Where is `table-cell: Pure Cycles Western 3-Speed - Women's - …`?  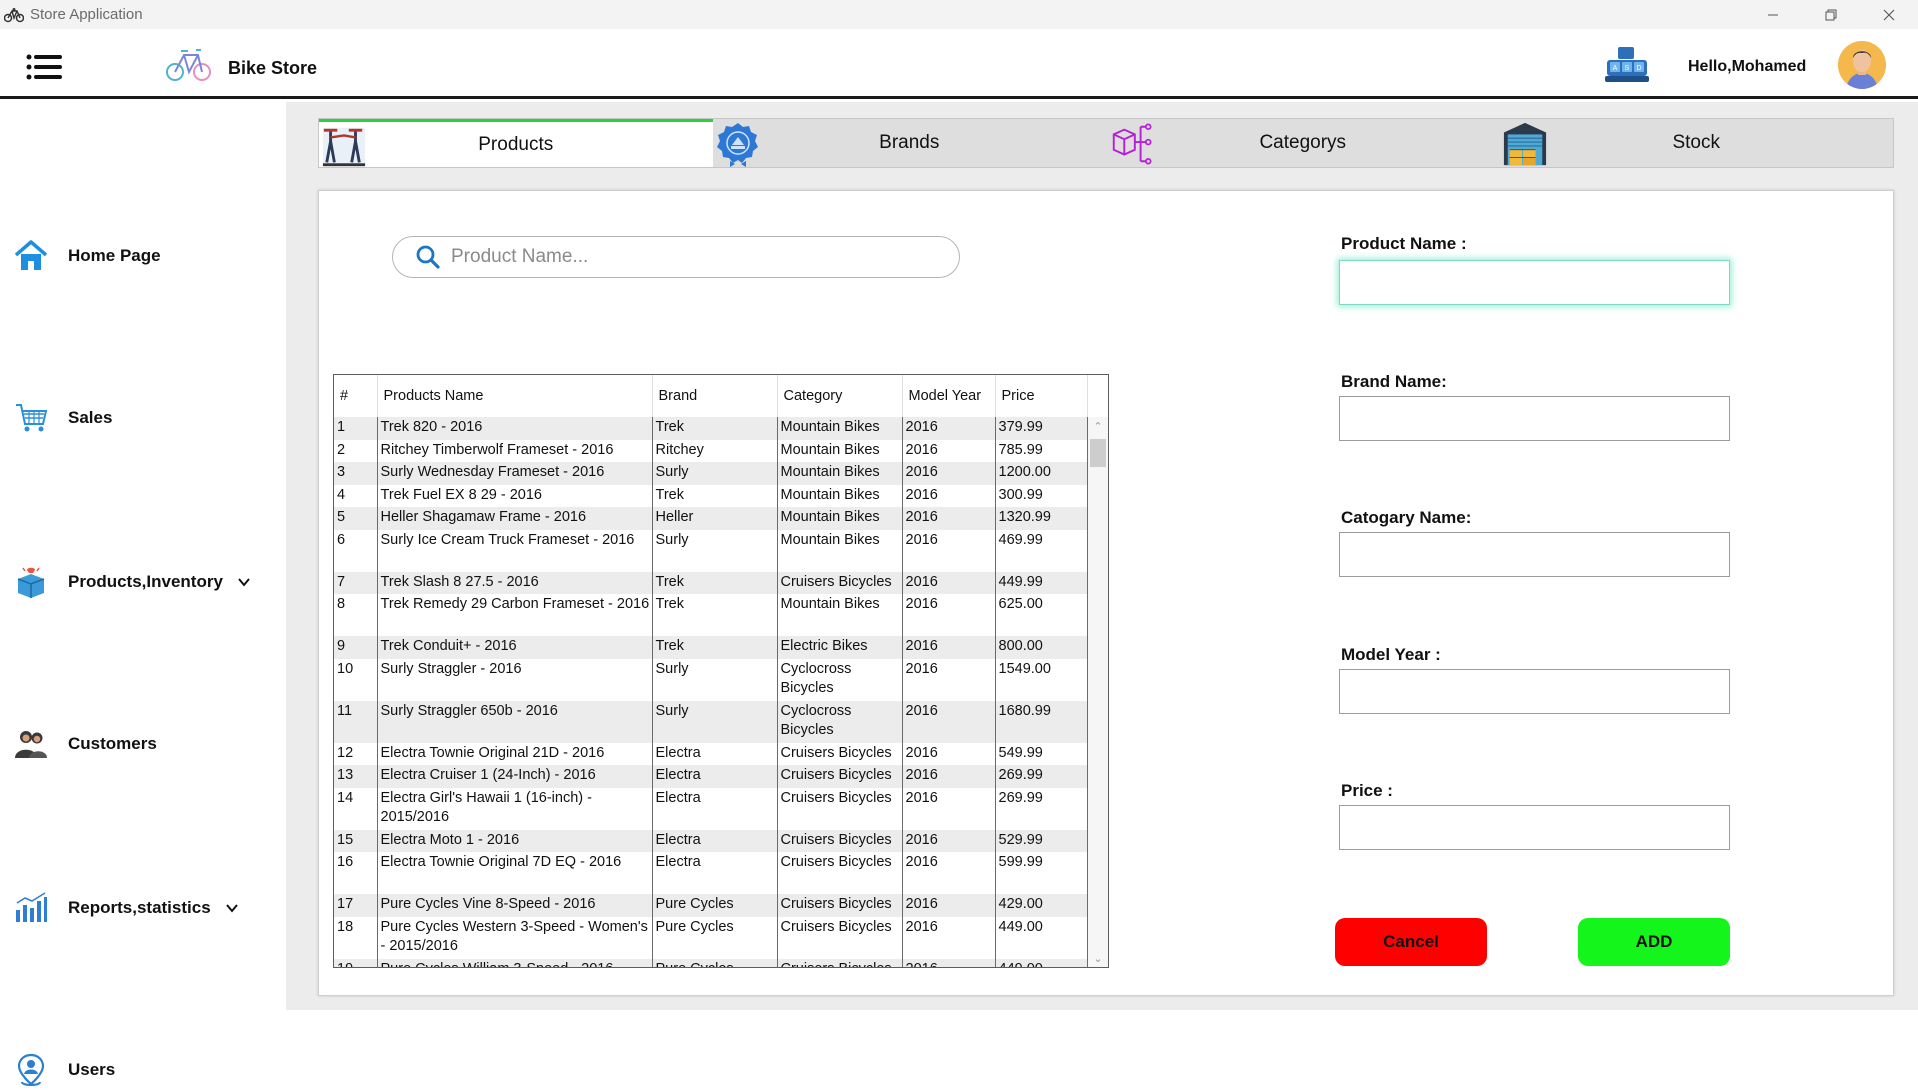
table-cell: Pure Cycles Western 3-Speed - Women's - … is located at coordinates (515, 937).